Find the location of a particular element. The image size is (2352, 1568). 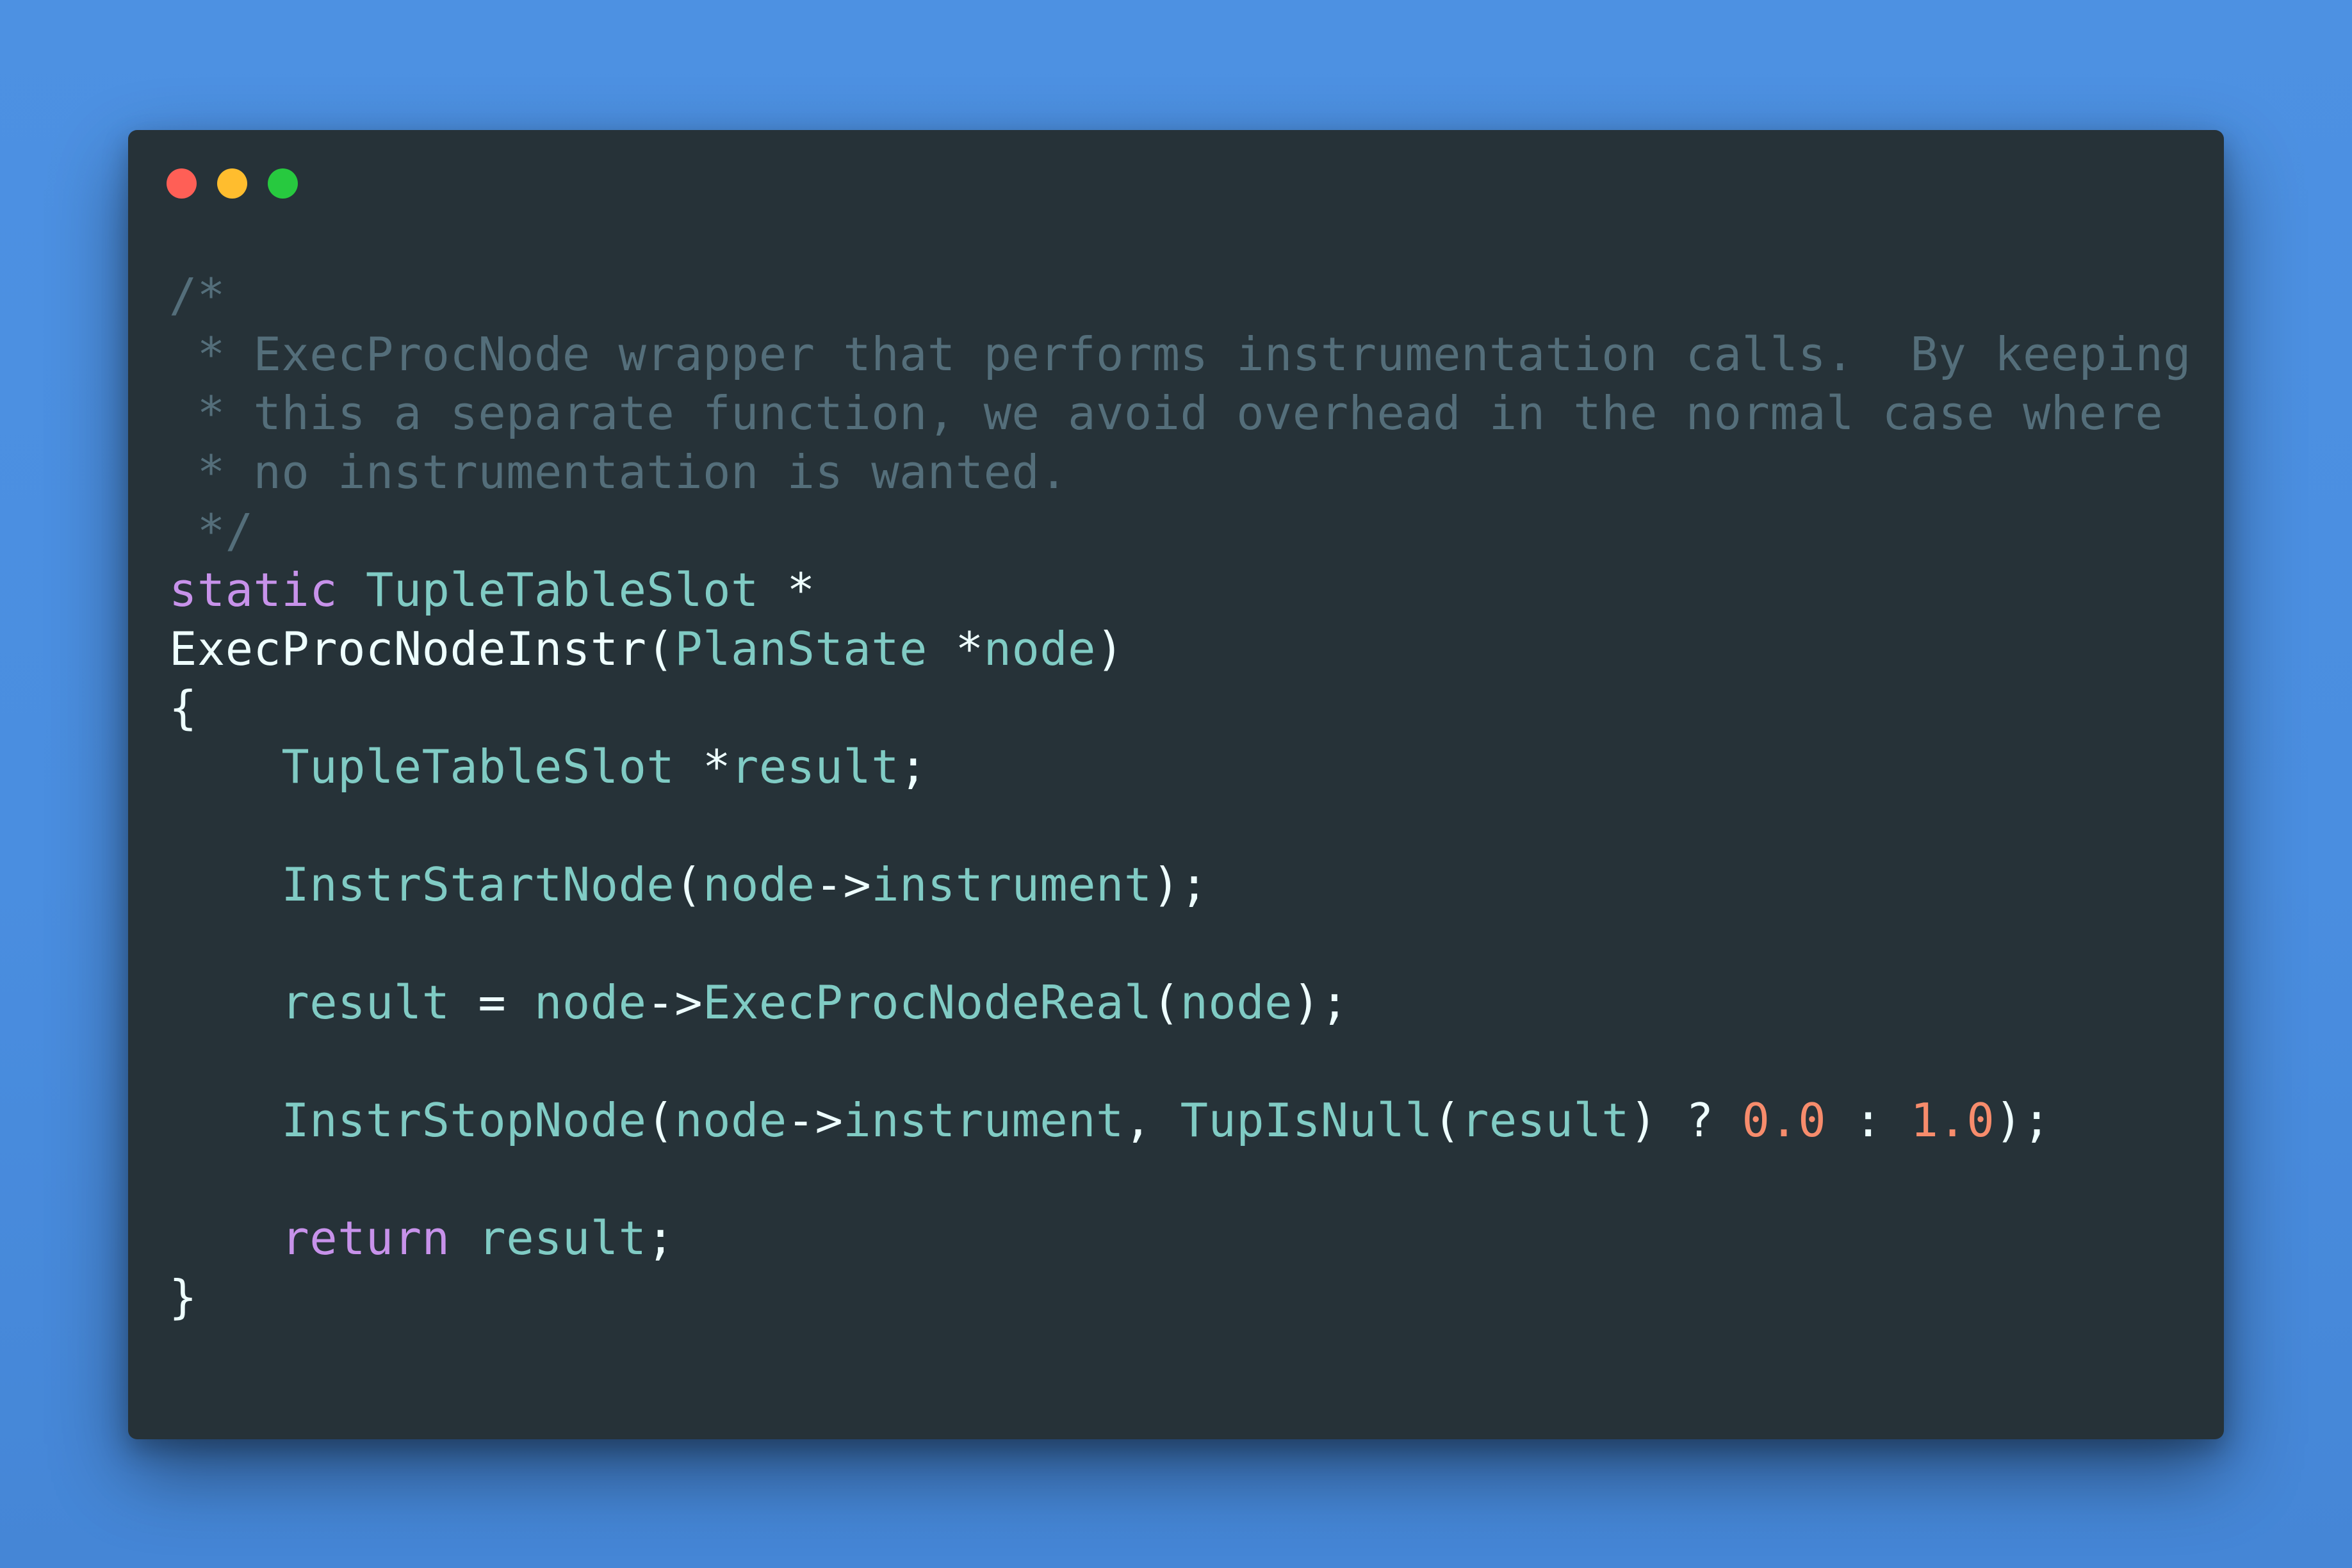

code-token: : is located at coordinates (1868, 1120).